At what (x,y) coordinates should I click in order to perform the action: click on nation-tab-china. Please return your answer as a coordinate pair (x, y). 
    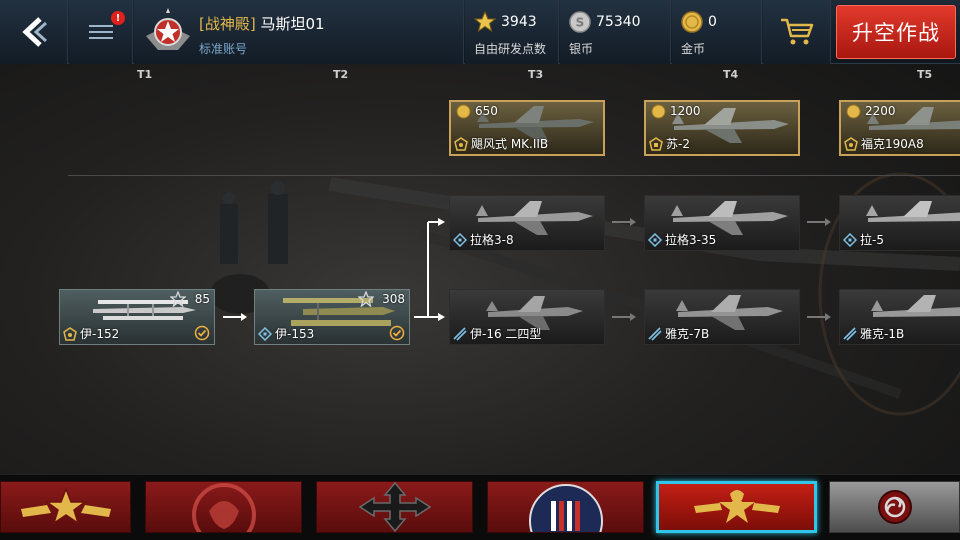
    Looking at the image, I should click on (65, 507).